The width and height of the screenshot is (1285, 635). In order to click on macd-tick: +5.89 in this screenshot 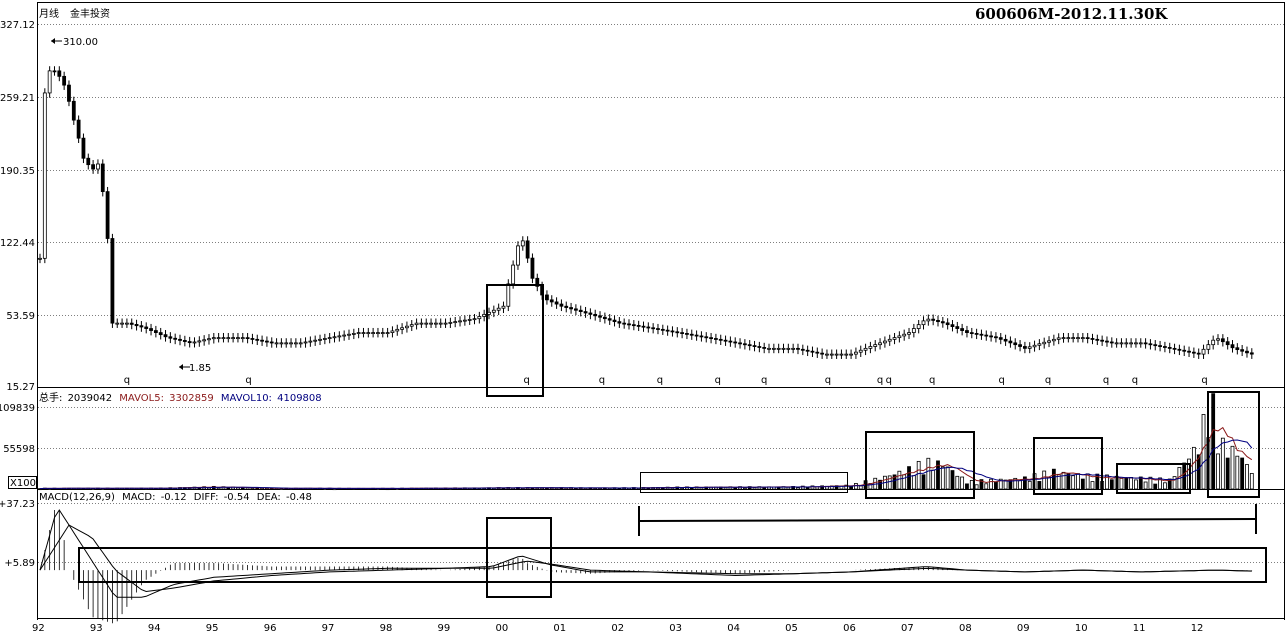, I will do `click(19, 563)`.